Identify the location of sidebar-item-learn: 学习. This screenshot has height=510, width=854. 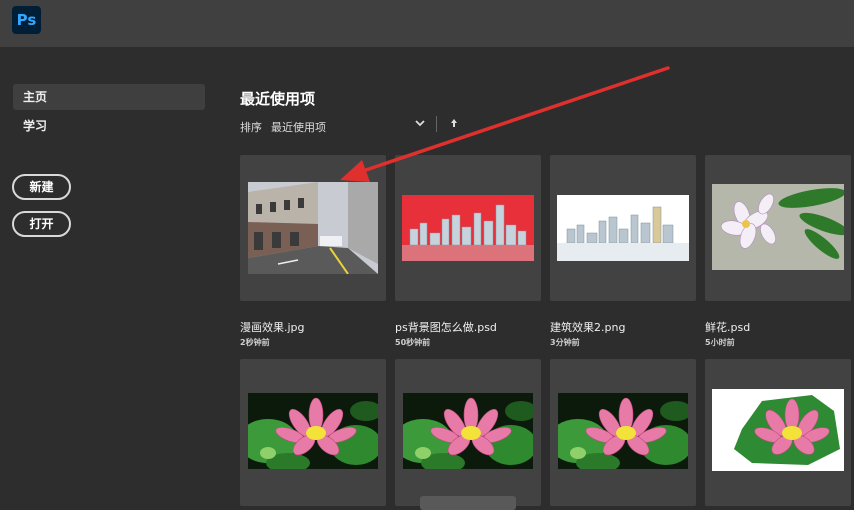
(109, 126).